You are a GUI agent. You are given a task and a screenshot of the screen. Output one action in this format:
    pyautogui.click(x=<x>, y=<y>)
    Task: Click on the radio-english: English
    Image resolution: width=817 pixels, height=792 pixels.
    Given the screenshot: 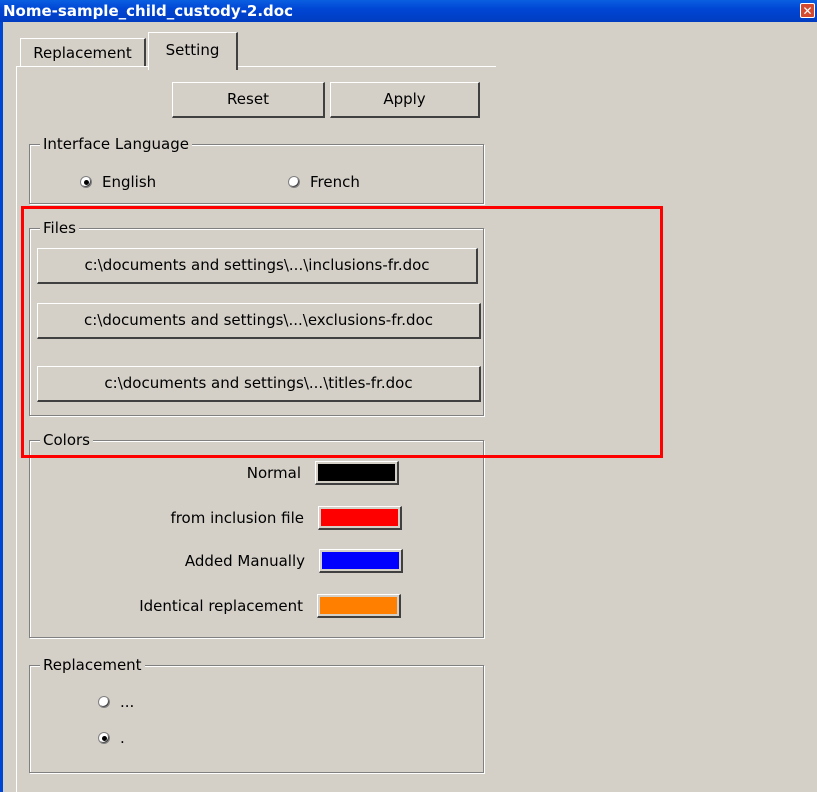 What is the action you would take?
    pyautogui.click(x=118, y=182)
    